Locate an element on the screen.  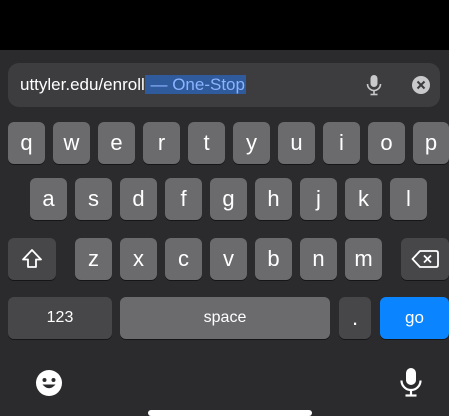
top-bar is located at coordinates (224, 25).